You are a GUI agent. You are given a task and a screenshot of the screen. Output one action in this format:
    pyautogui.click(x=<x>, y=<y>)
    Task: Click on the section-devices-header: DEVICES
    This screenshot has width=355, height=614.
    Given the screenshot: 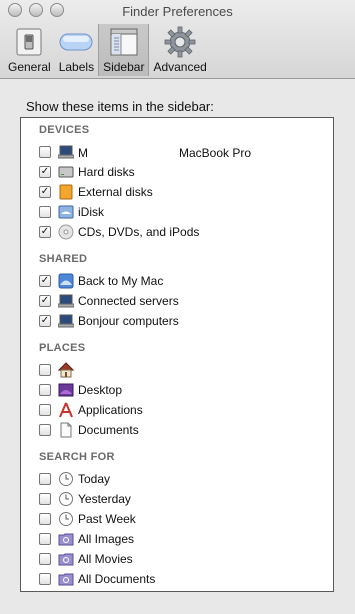 What is the action you would take?
    pyautogui.click(x=64, y=130)
    